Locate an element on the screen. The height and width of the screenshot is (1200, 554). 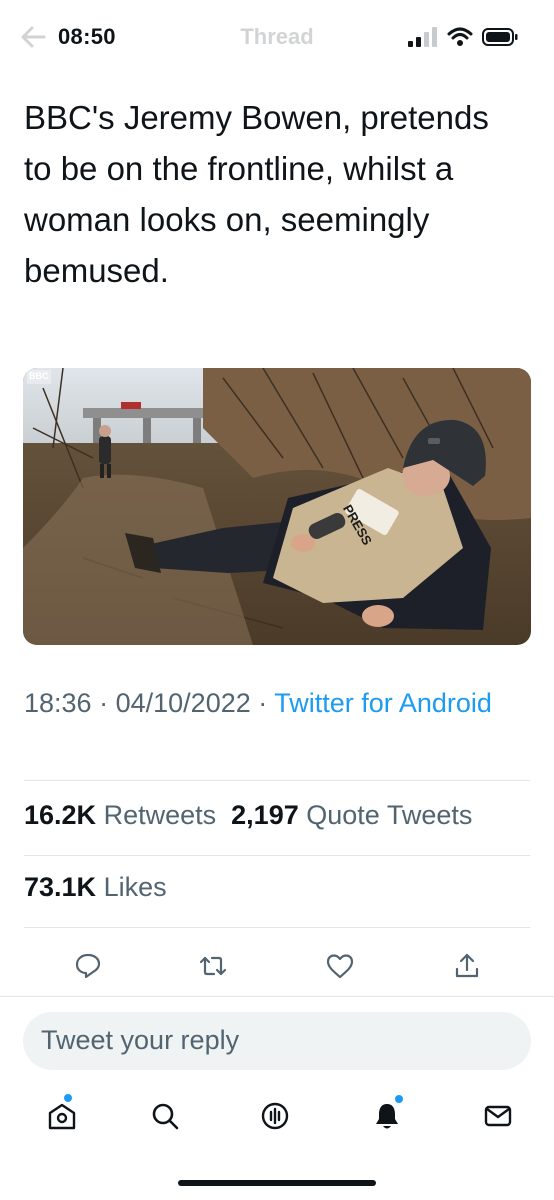
tab-notifications is located at coordinates (387, 1116).